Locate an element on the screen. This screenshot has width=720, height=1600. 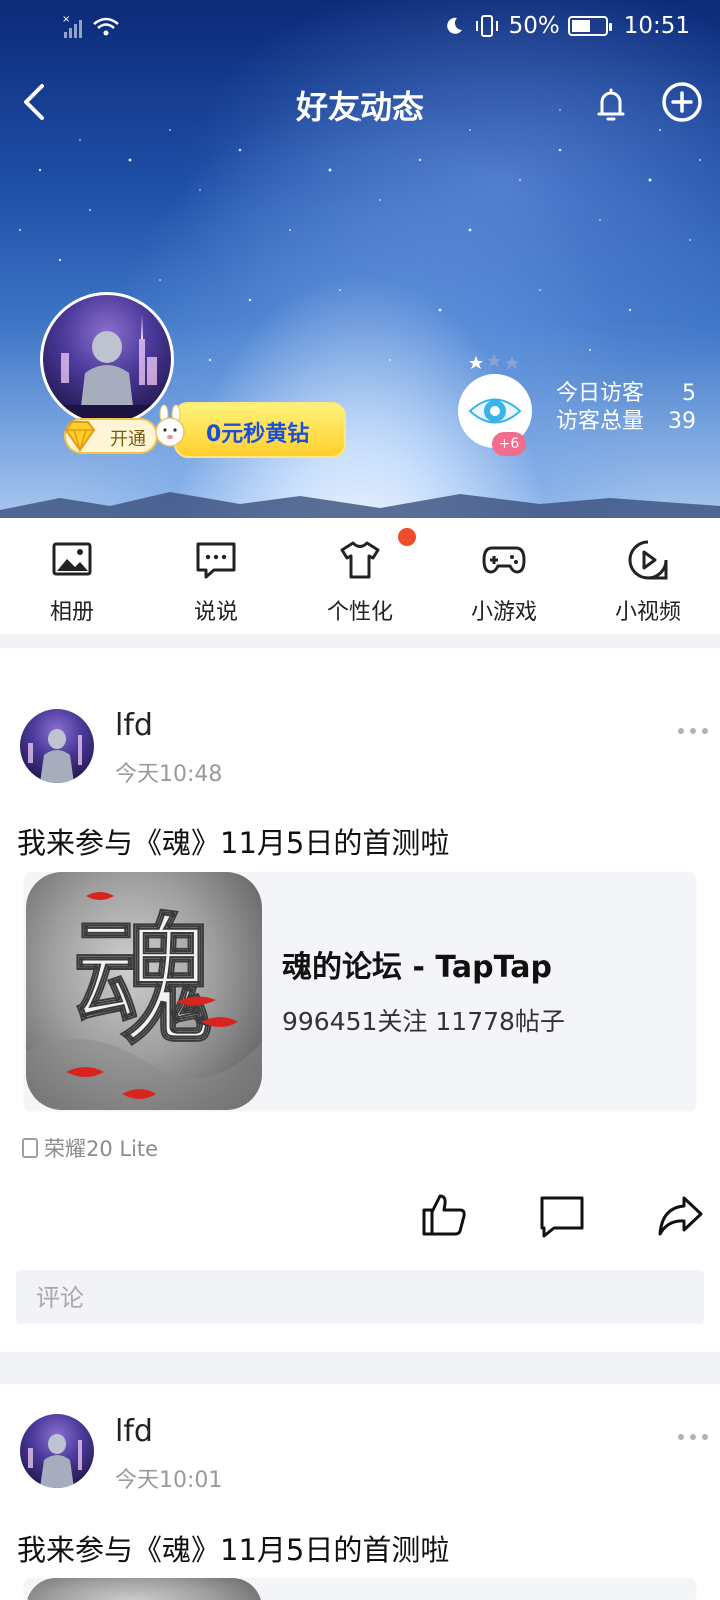
bunny-mascot-icon is located at coordinates (170, 425).